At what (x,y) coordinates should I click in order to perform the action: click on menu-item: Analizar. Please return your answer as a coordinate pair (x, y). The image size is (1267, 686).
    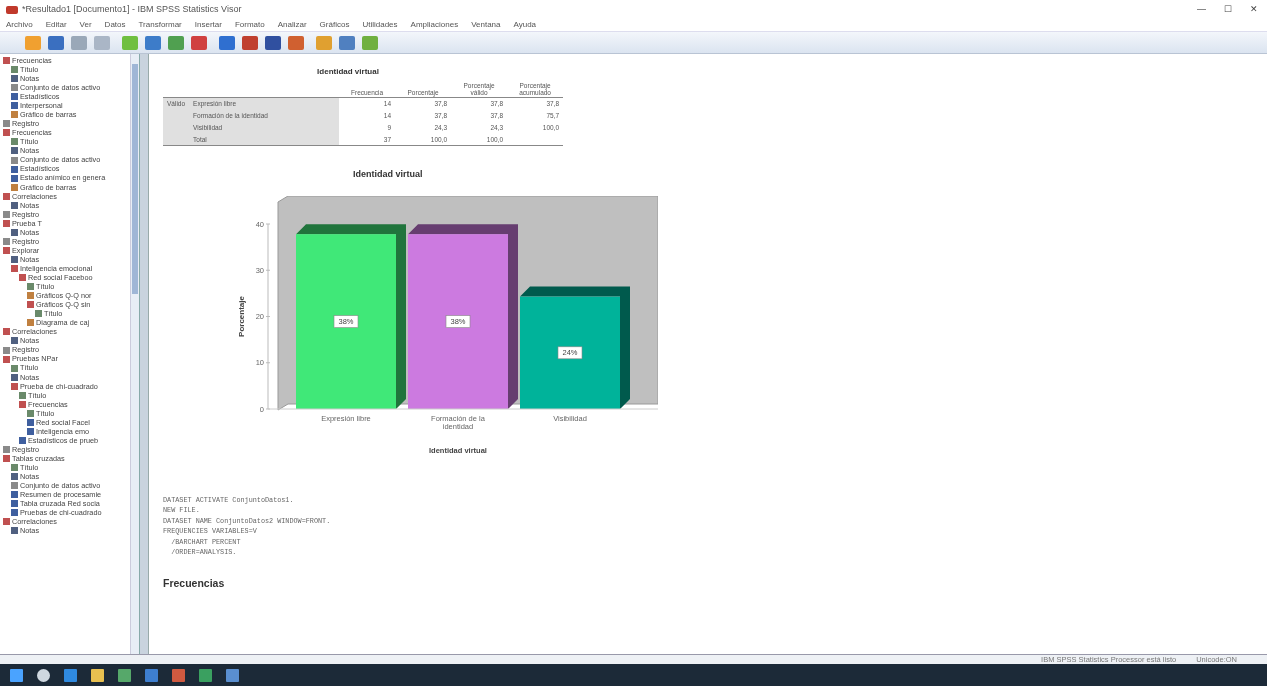
    Looking at the image, I should click on (292, 25).